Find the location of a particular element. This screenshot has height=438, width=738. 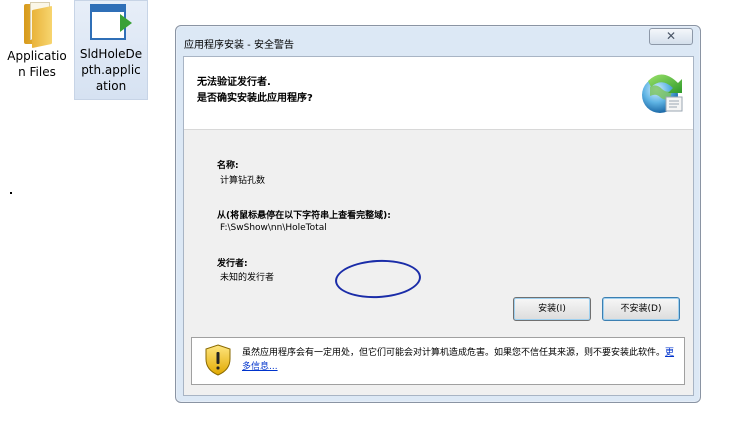

clickonce-install-icon is located at coordinates (662, 93).